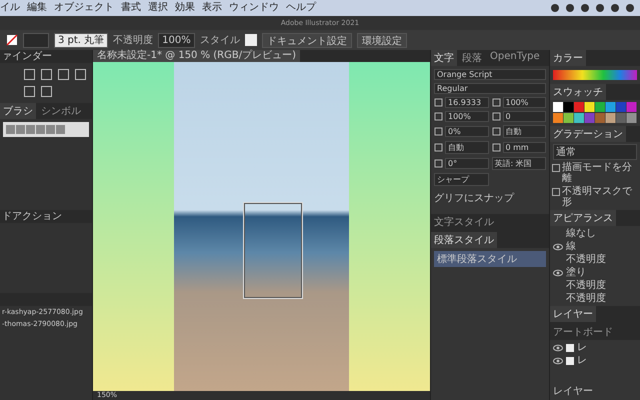 This screenshot has height=400, width=640. What do you see at coordinates (524, 147) in the screenshot?
I see `setting-field: 0 mm` at bounding box center [524, 147].